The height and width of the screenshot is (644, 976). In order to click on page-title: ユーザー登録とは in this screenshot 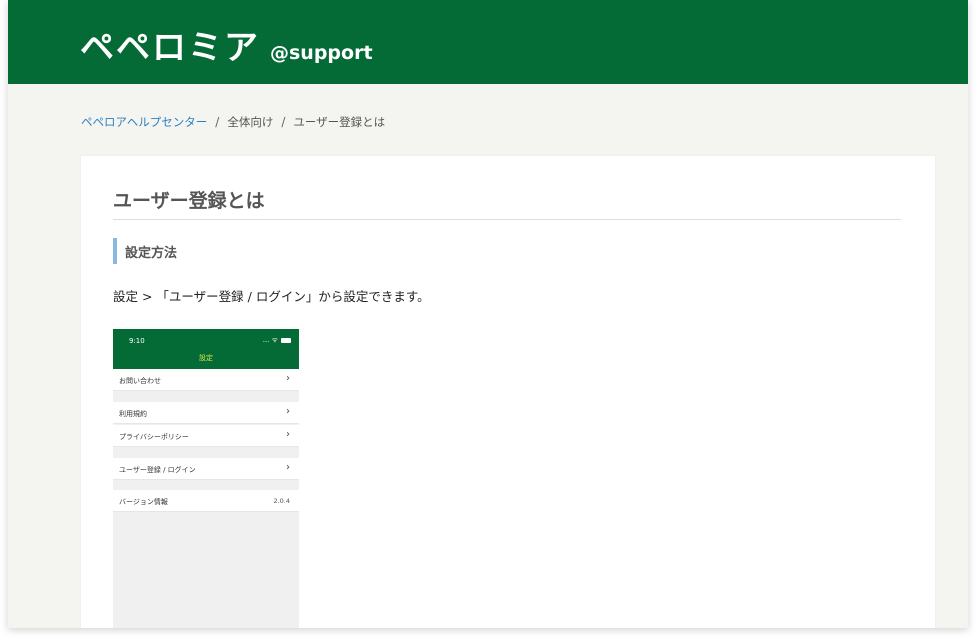, I will do `click(507, 203)`.